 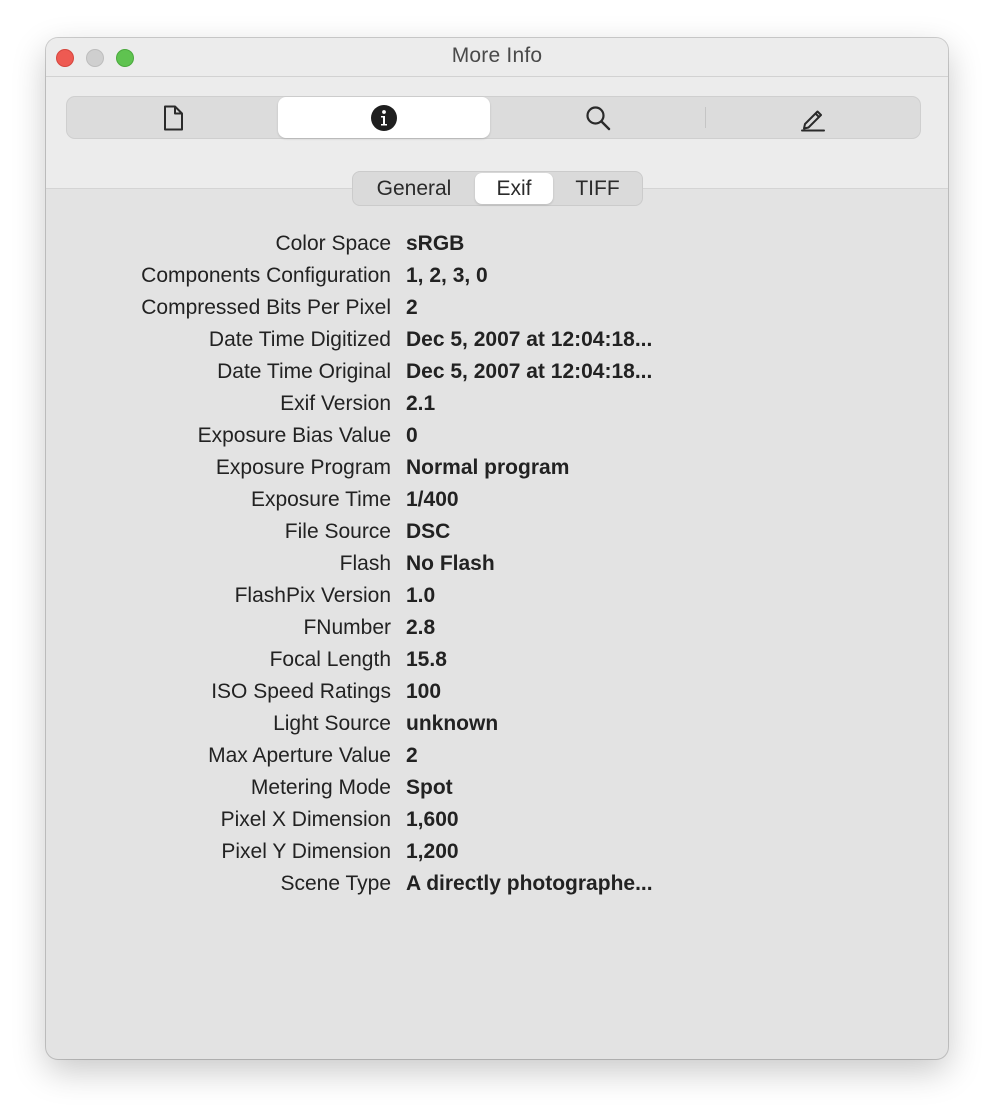 What do you see at coordinates (435, 243) in the screenshot?
I see `info-value: sRGB` at bounding box center [435, 243].